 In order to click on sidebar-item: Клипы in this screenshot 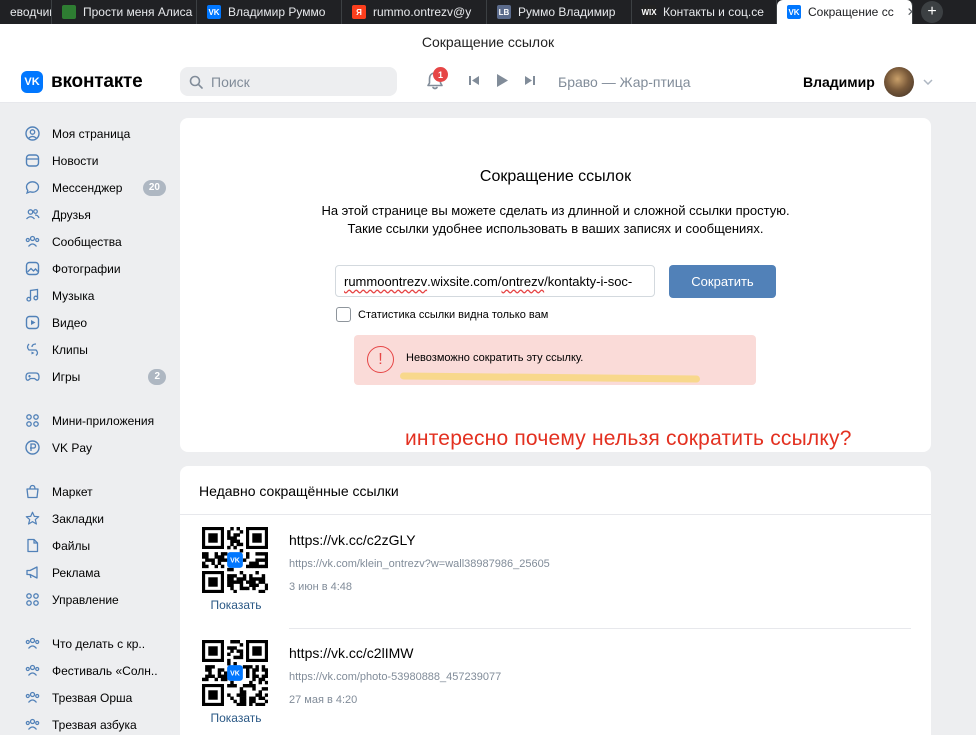, I will do `click(97, 349)`.